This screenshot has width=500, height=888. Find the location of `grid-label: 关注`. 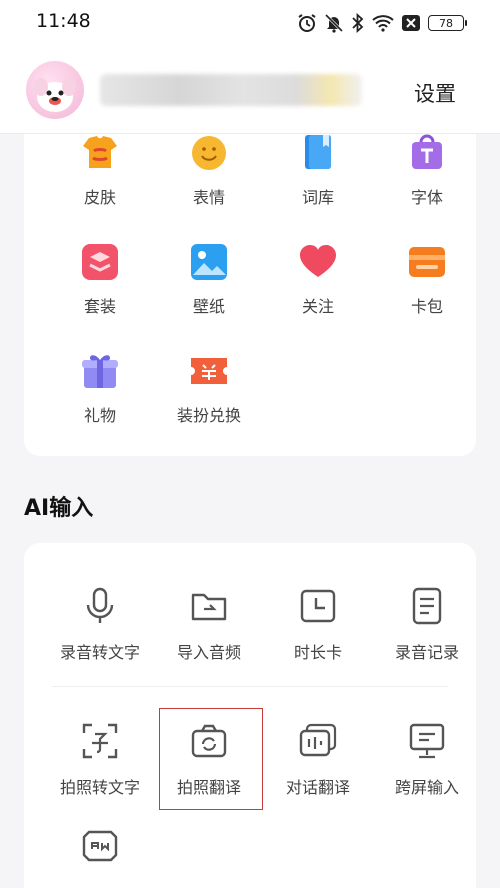

grid-label: 关注 is located at coordinates (317, 306).